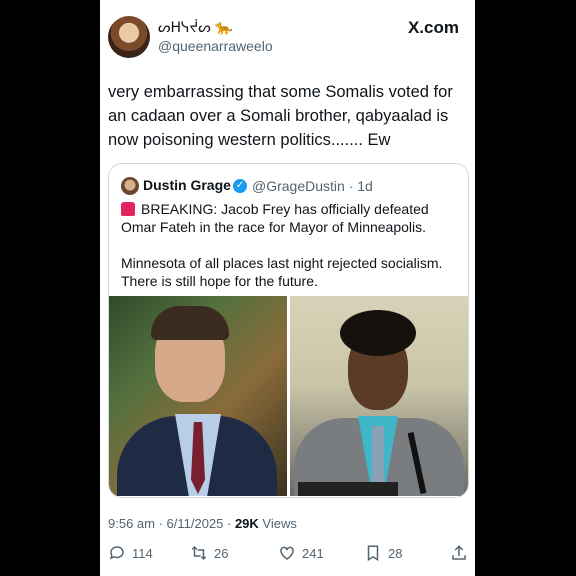 The width and height of the screenshot is (576, 576). What do you see at coordinates (142, 553) in the screenshot?
I see `reply-count: 114` at bounding box center [142, 553].